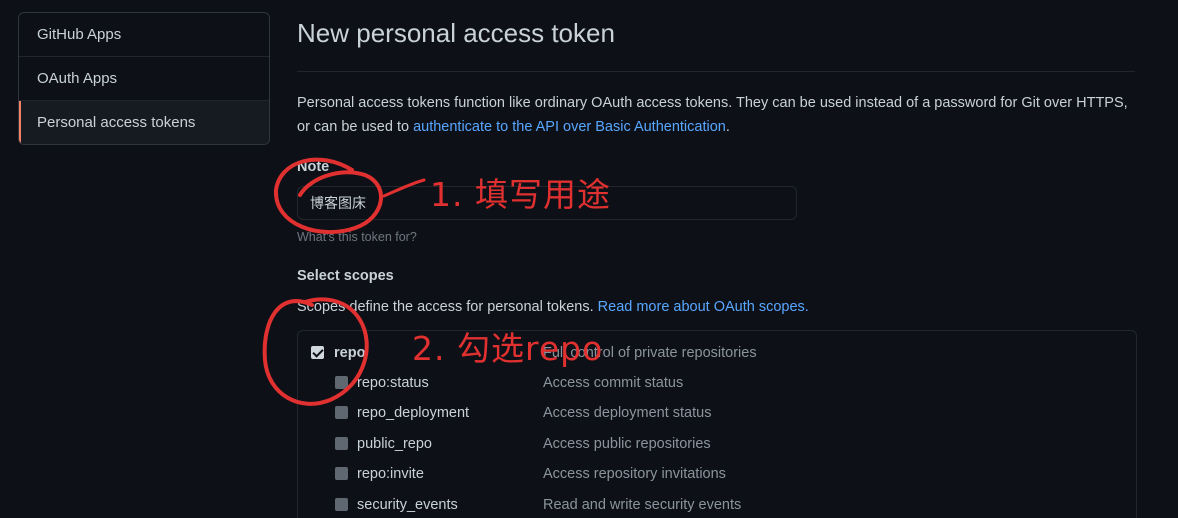  What do you see at coordinates (341, 443) in the screenshot?
I see `public-repo-checkbox` at bounding box center [341, 443].